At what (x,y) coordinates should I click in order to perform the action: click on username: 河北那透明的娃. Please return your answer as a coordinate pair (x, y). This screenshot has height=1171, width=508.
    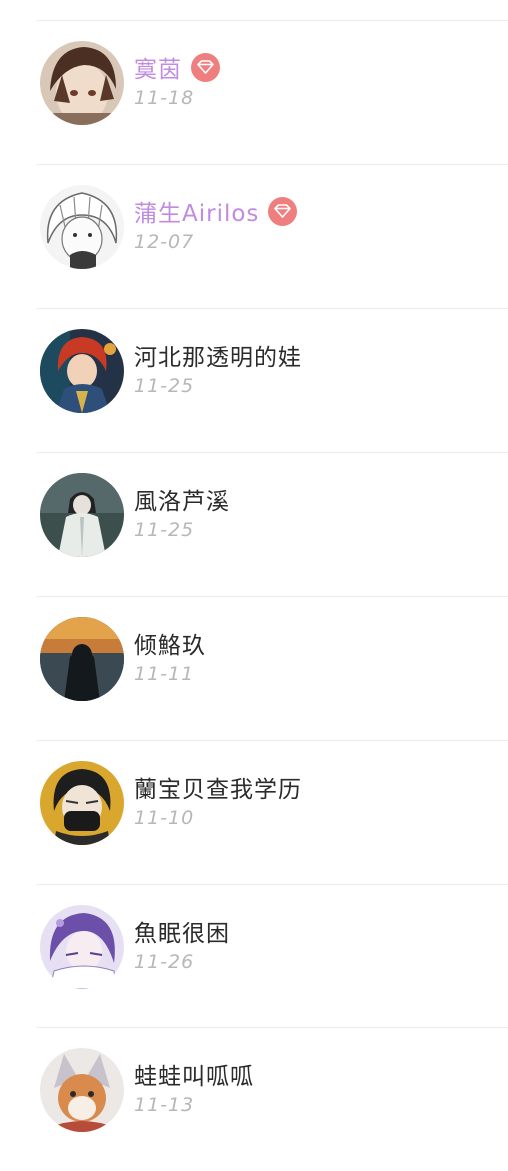
    Looking at the image, I should click on (218, 355).